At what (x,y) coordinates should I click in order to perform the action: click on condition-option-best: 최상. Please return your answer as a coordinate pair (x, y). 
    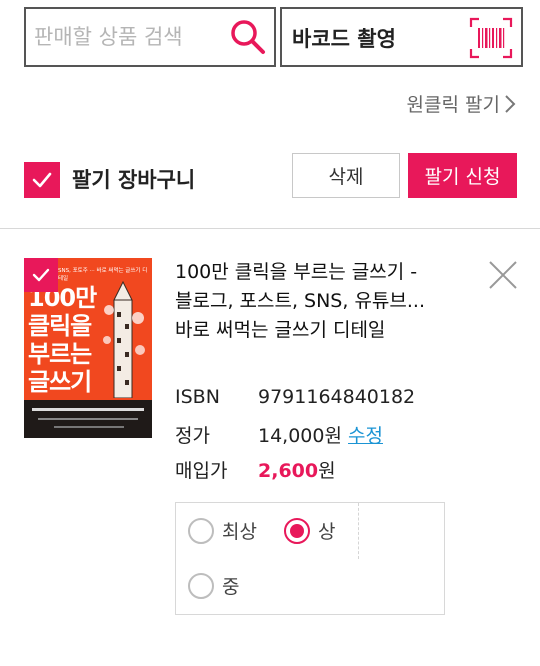
    Looking at the image, I should click on (222, 530).